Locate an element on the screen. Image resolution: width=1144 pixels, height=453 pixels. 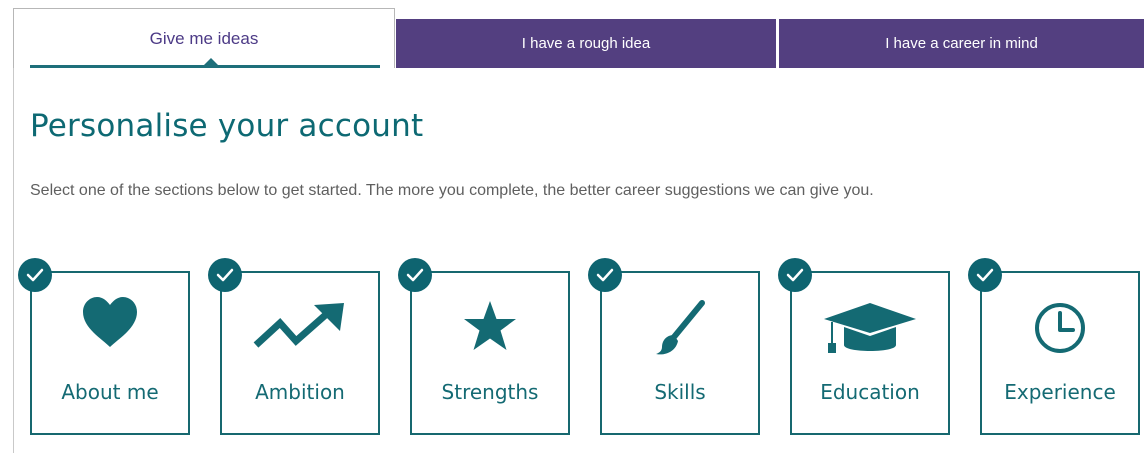
trend-up-icon is located at coordinates (298, 325).